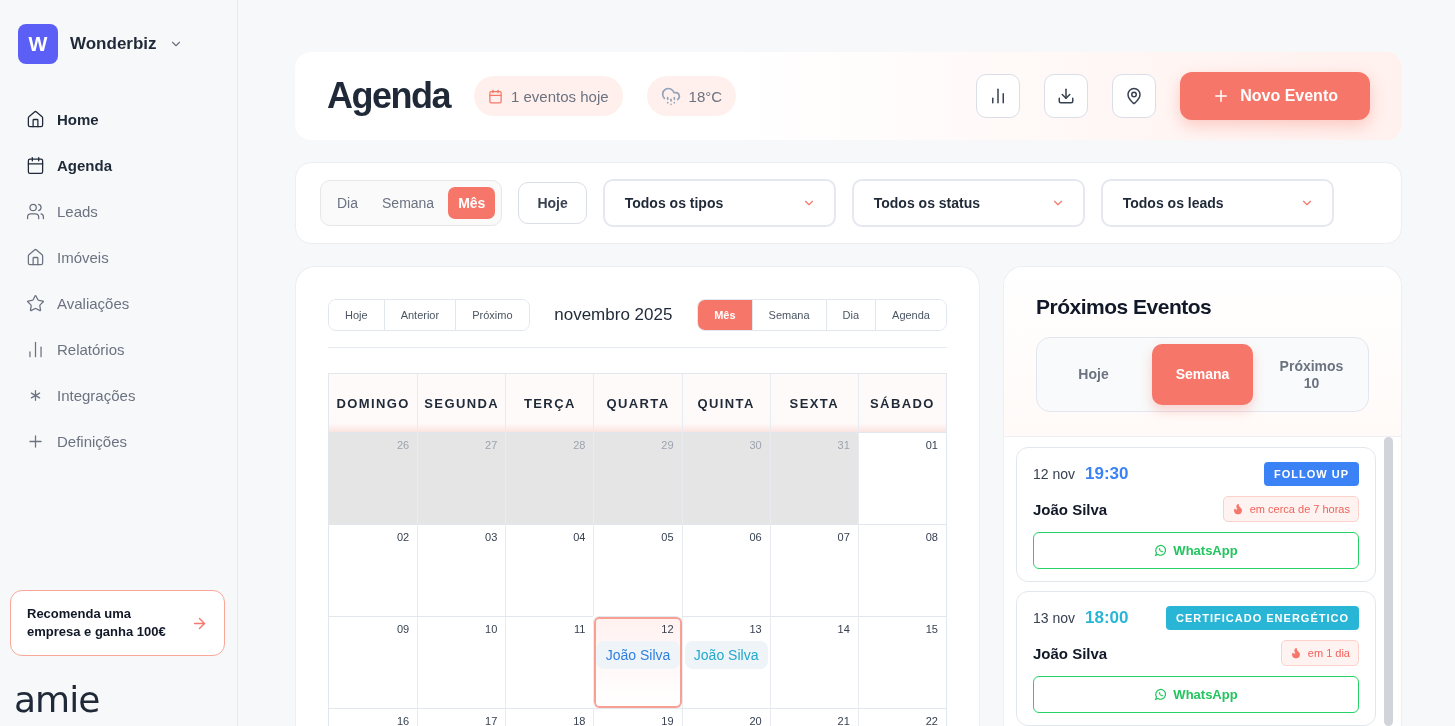 This screenshot has width=1455, height=726. Describe the element at coordinates (725, 570) in the screenshot. I see `day-cell: 06` at that location.